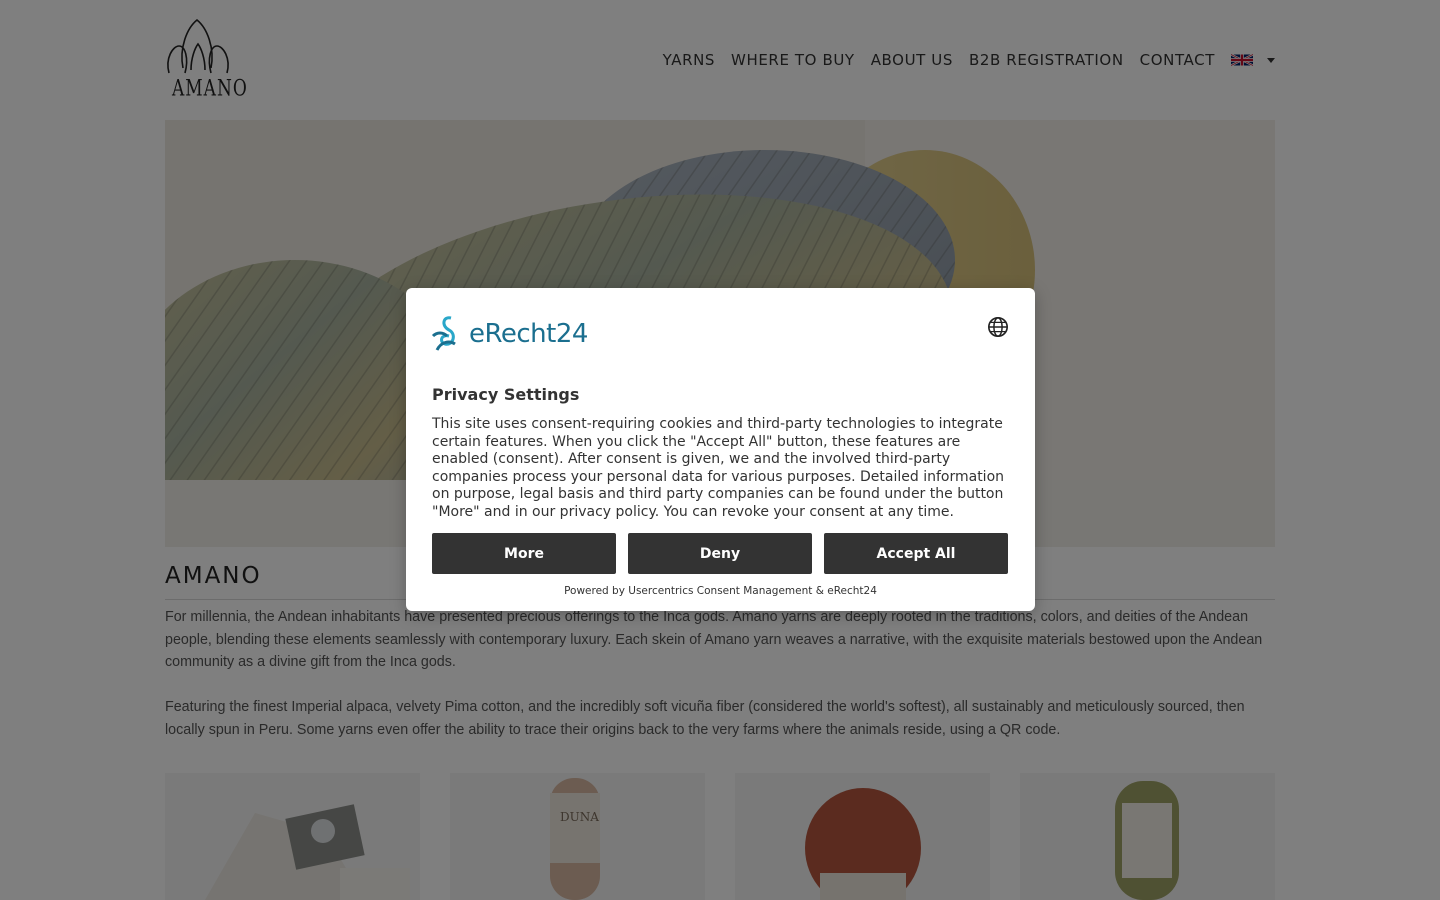 This screenshot has height=900, width=1440. Describe the element at coordinates (916, 553) in the screenshot. I see `accept-all-button: Accept All` at that location.